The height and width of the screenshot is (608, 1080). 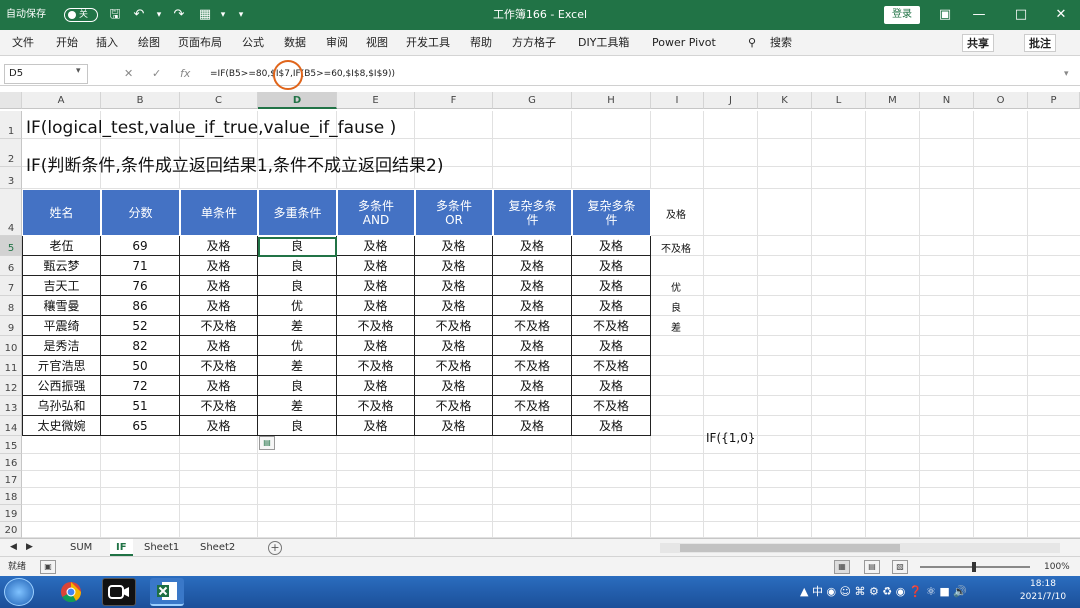 What do you see at coordinates (1043, 591) in the screenshot?
I see `taskbar-clock: 18:18 2021/7/10` at bounding box center [1043, 591].